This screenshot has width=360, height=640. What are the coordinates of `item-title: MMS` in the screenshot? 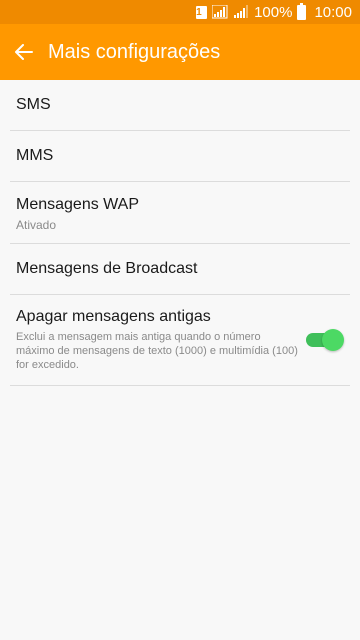 It's located at (35, 155).